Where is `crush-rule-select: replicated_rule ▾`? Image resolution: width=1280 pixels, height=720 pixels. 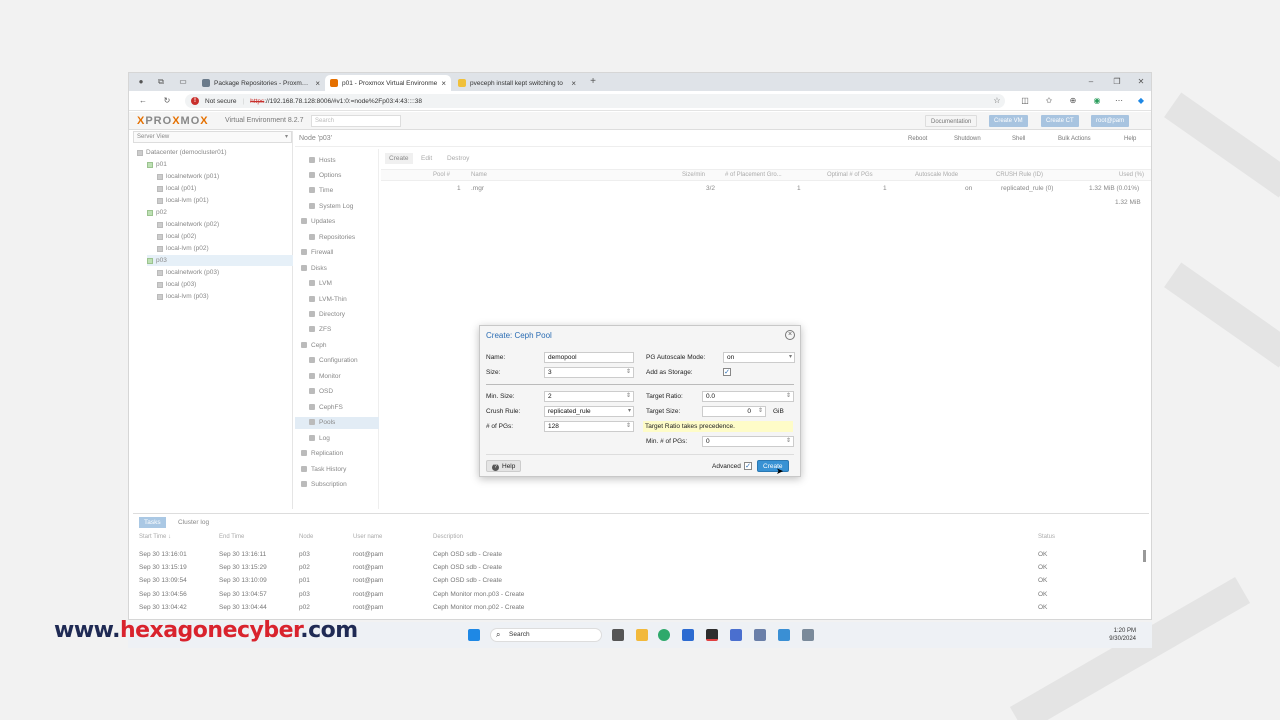
crush-rule-select: replicated_rule ▾ is located at coordinates (589, 411).